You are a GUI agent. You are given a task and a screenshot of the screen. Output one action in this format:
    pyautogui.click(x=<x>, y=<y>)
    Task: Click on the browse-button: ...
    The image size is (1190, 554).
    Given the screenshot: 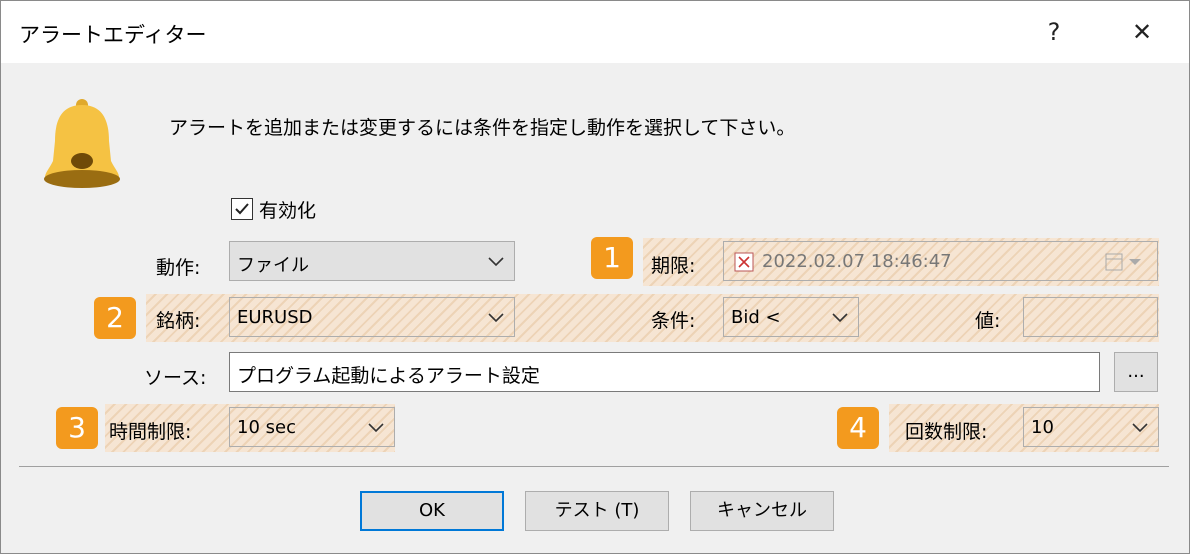 What is the action you would take?
    pyautogui.click(x=1136, y=372)
    